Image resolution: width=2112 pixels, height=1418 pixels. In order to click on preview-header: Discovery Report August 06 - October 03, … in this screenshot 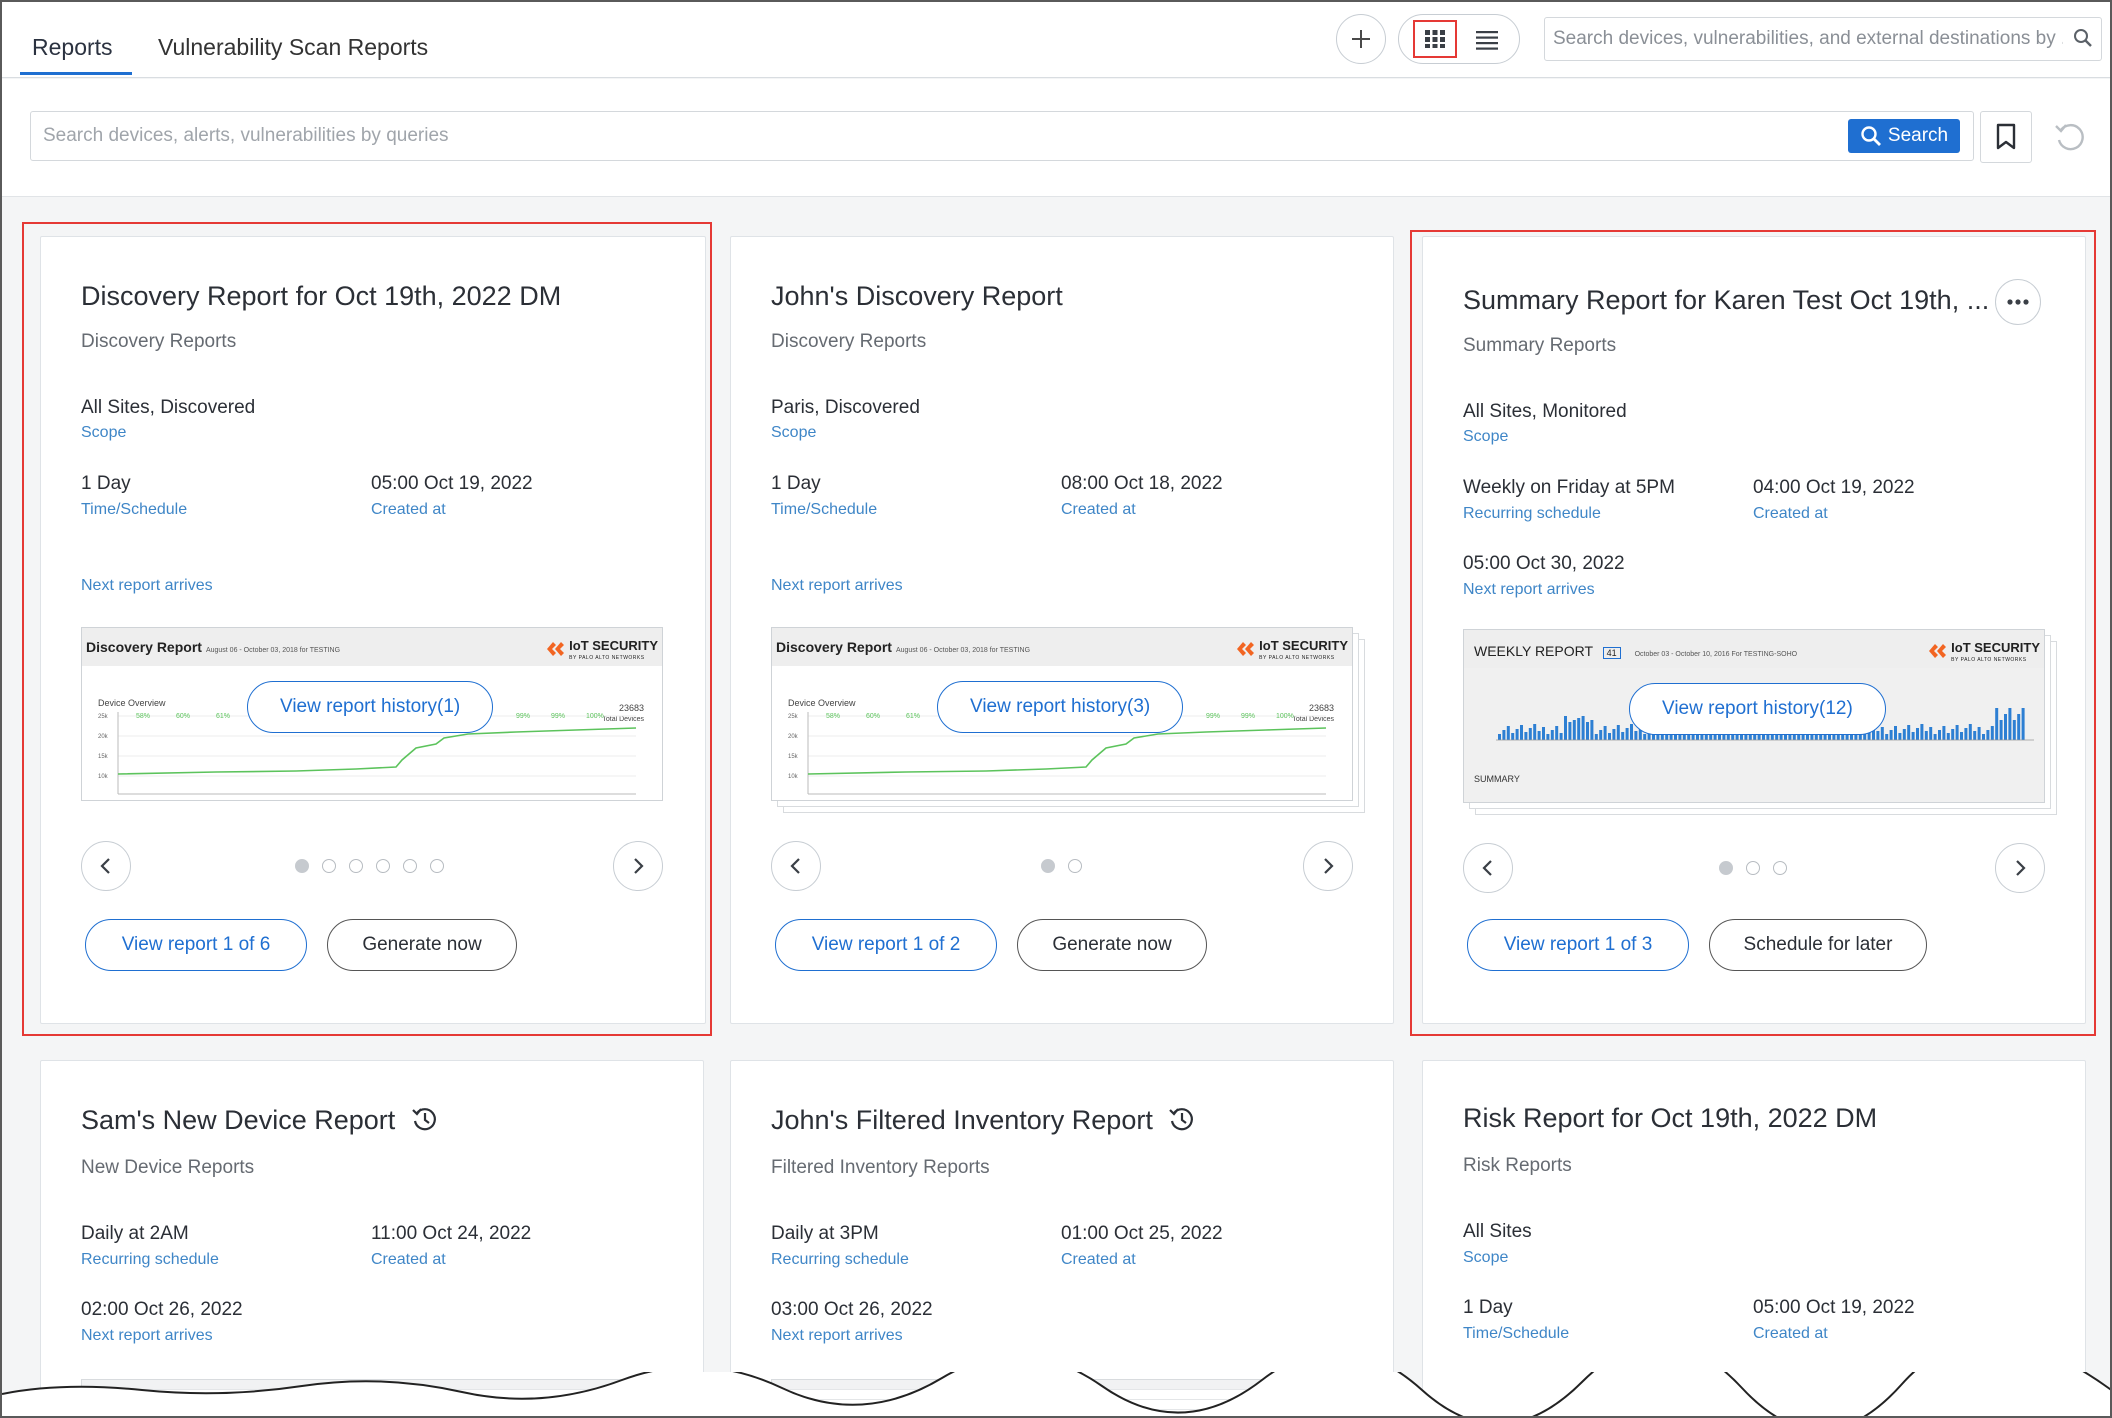, I will do `click(372, 647)`.